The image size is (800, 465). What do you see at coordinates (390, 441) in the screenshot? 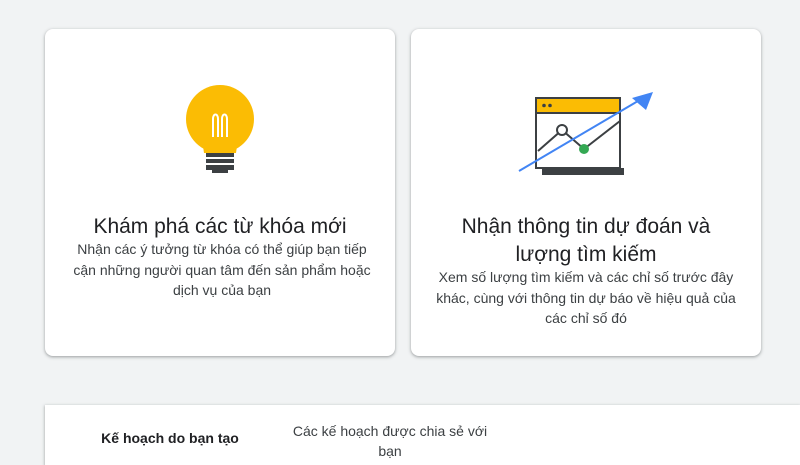
I see `tab-shared-plans: Các kế hoạch được chia sẻ với bạn` at bounding box center [390, 441].